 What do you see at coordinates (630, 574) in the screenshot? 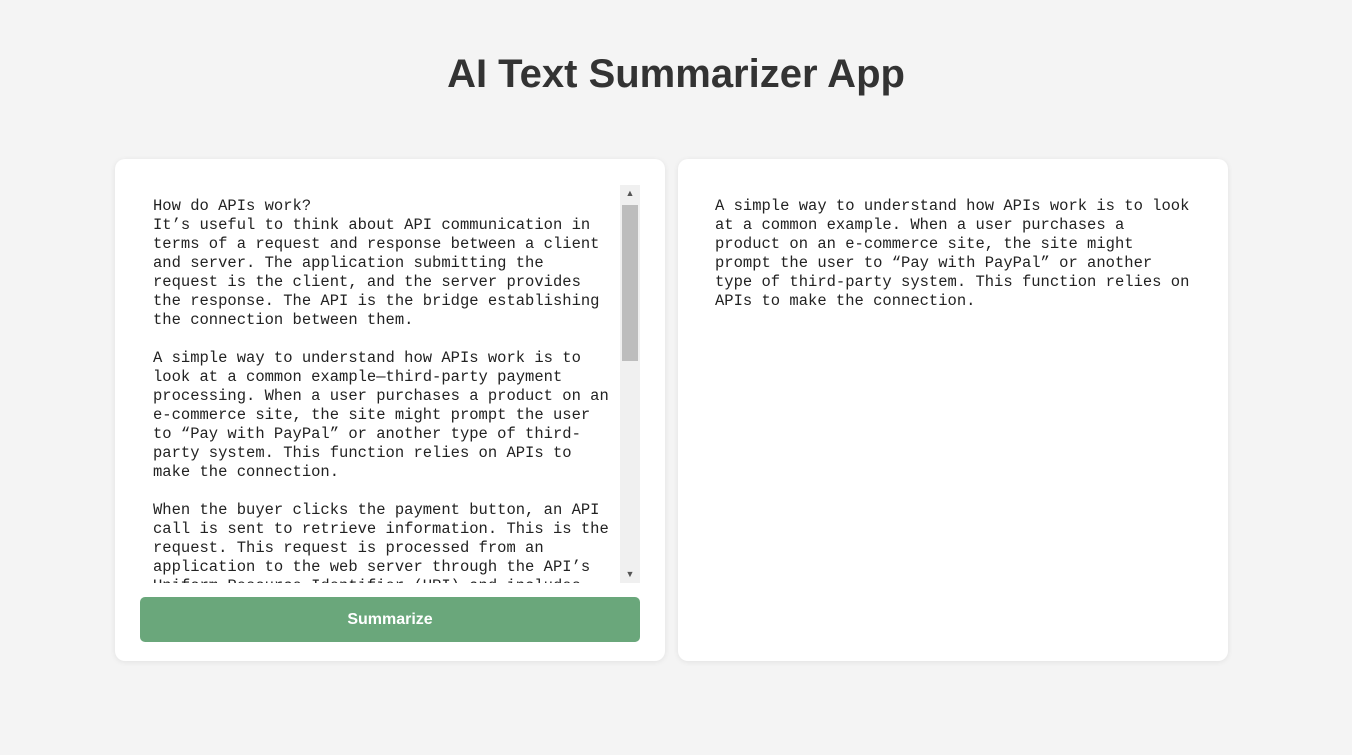
I see `scroll-down-arrow-icon: ▼` at bounding box center [630, 574].